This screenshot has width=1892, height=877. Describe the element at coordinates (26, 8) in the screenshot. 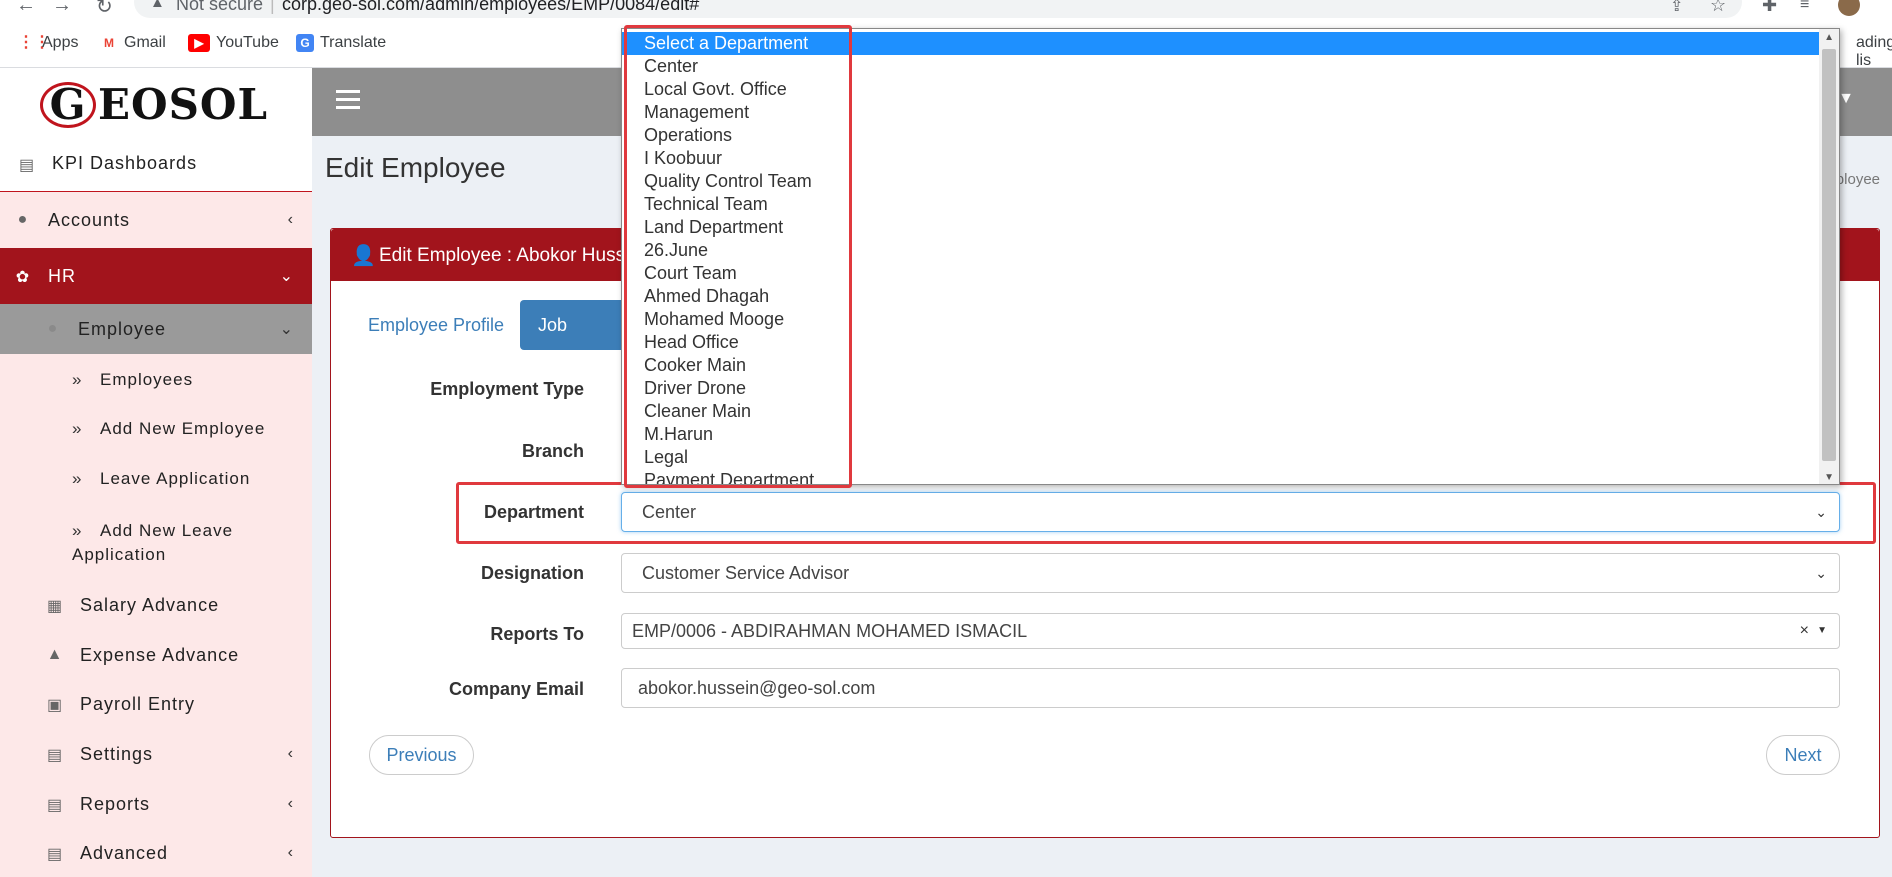

I see `back-icon: ←` at that location.